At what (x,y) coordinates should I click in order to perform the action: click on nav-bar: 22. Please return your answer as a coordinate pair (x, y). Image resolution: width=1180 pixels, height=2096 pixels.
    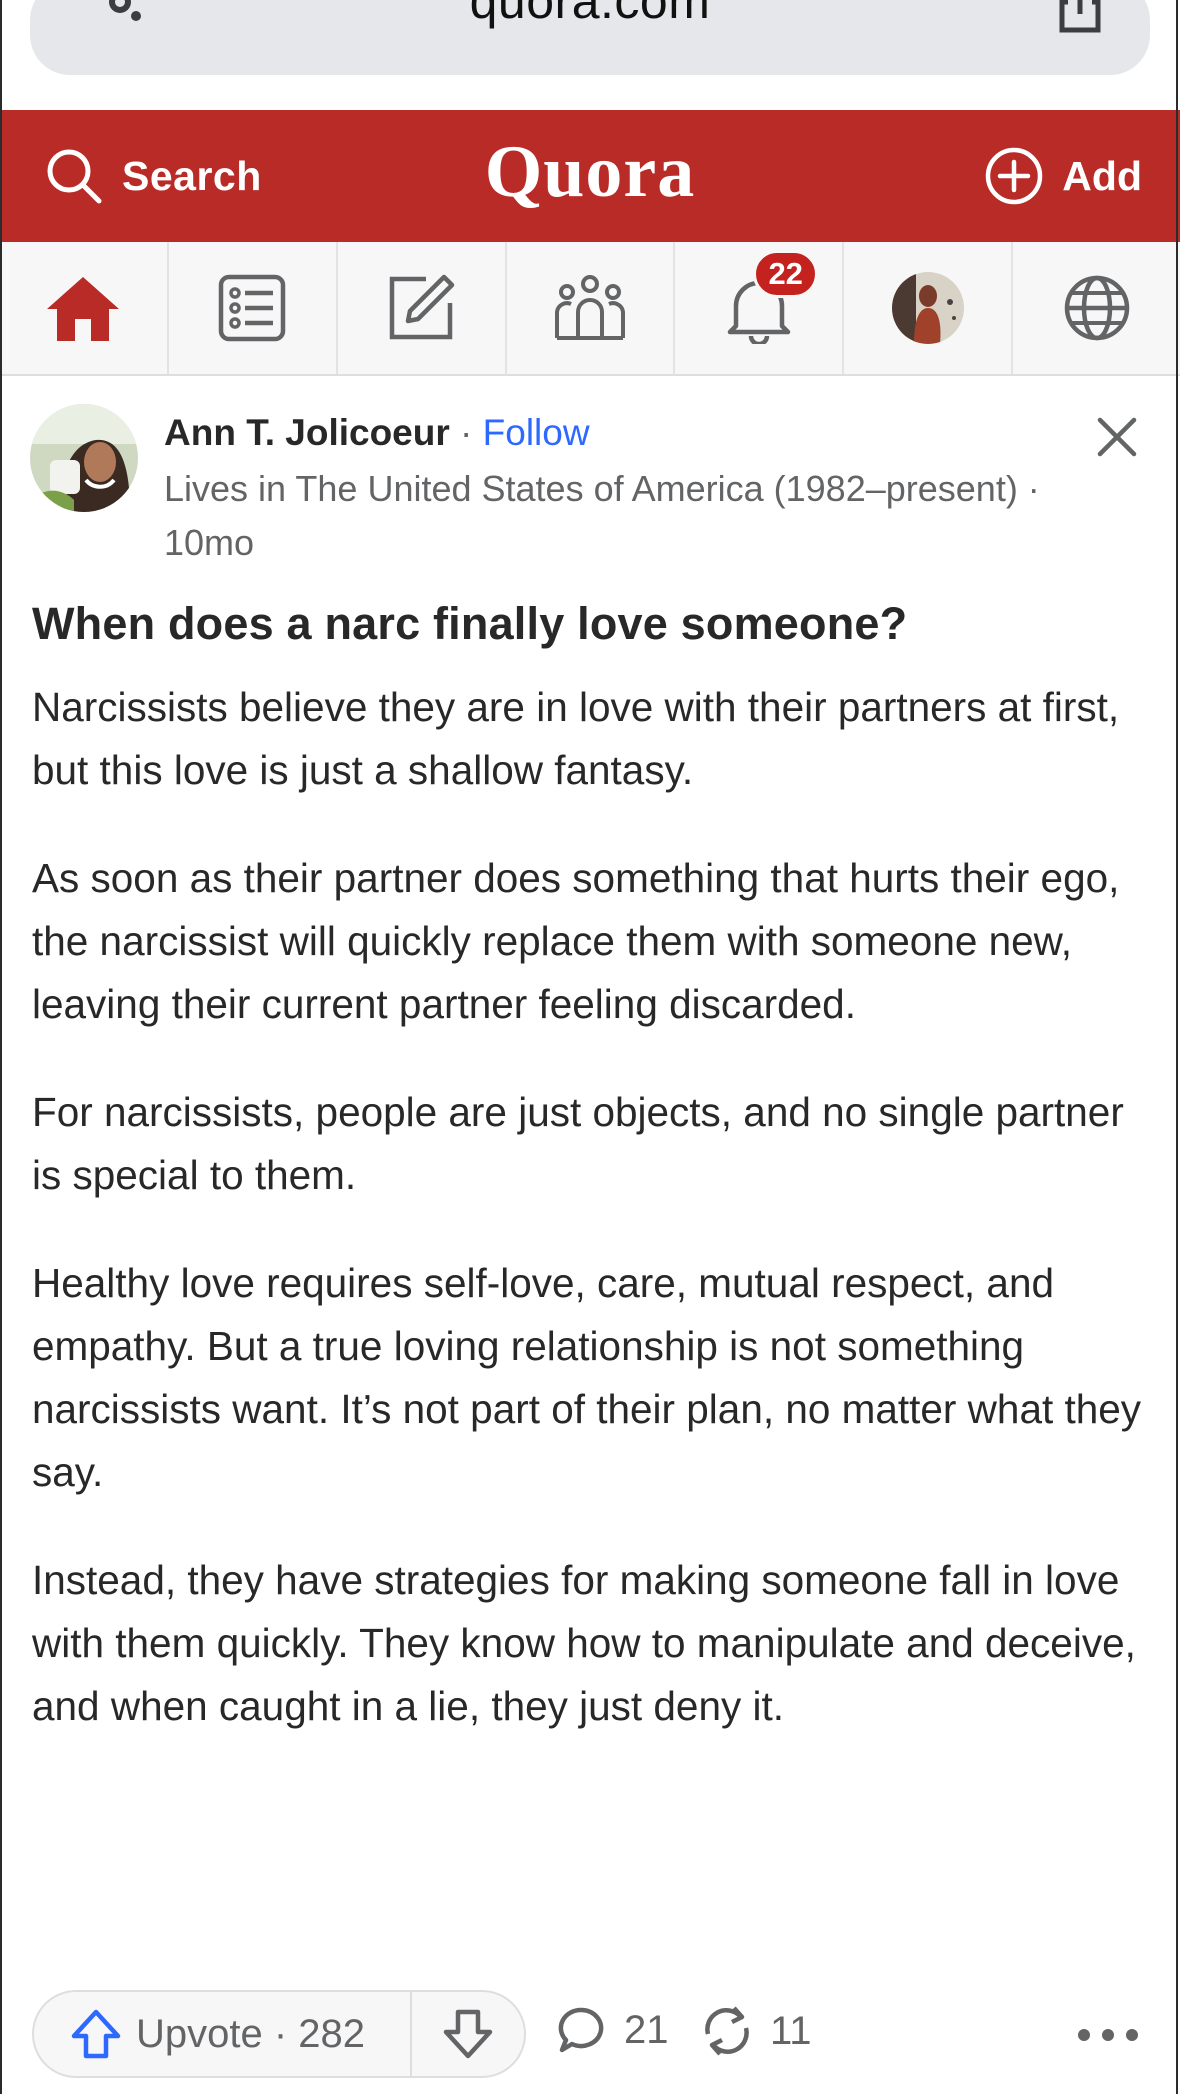
    Looking at the image, I should click on (590, 309).